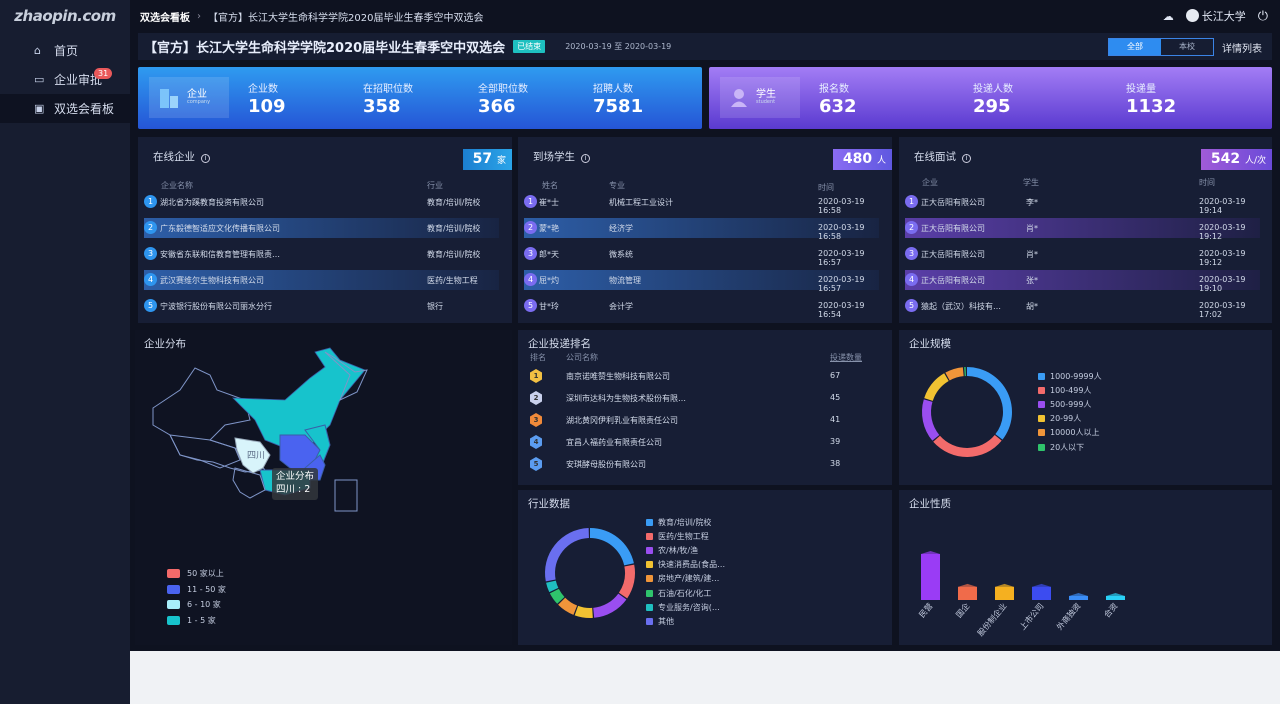 The image size is (1280, 704). I want to click on column-header: 投递数量, so click(846, 357).